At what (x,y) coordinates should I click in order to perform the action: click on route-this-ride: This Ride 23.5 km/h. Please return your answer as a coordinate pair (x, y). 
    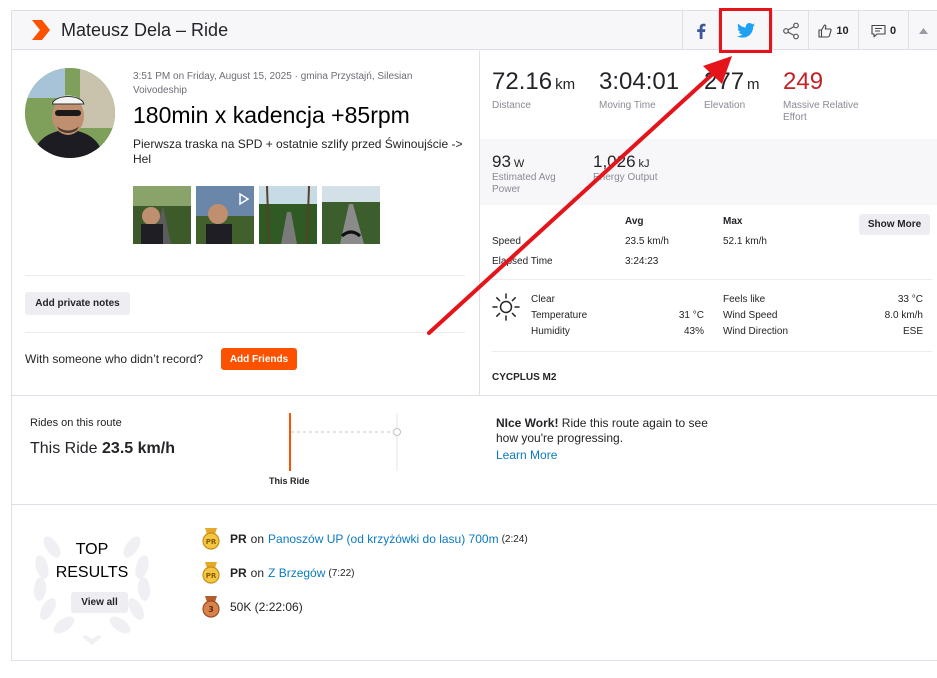
    Looking at the image, I should click on (102, 448).